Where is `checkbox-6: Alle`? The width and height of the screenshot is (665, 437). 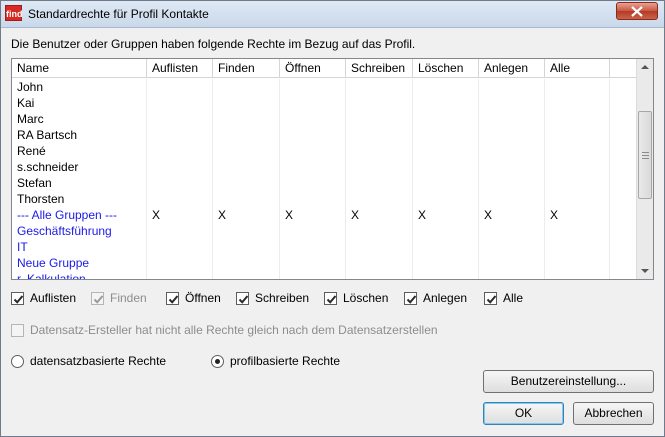 checkbox-6: Alle is located at coordinates (503, 298).